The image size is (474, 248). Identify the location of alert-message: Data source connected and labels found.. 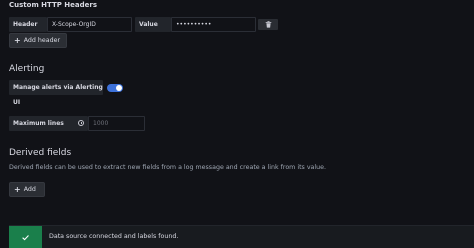
(114, 236).